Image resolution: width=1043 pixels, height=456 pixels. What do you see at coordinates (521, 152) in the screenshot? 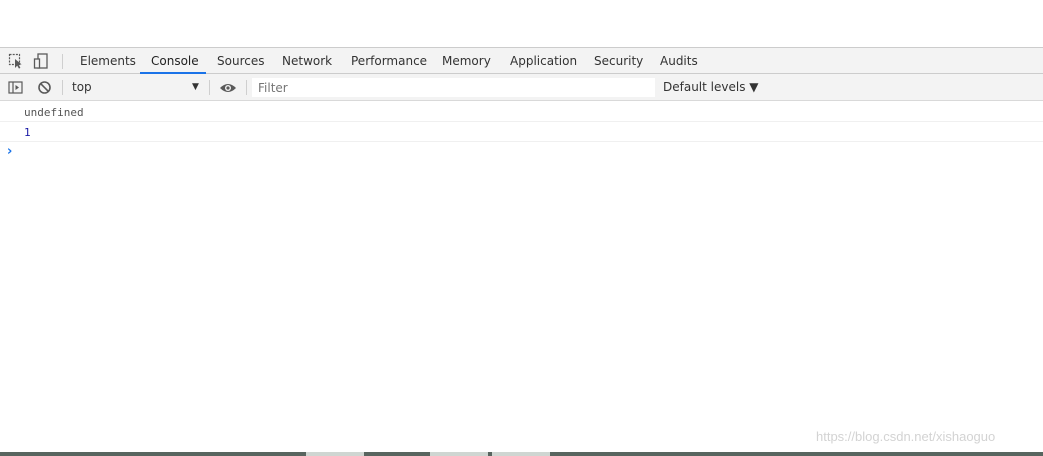
I see `console-prompt: ›` at bounding box center [521, 152].